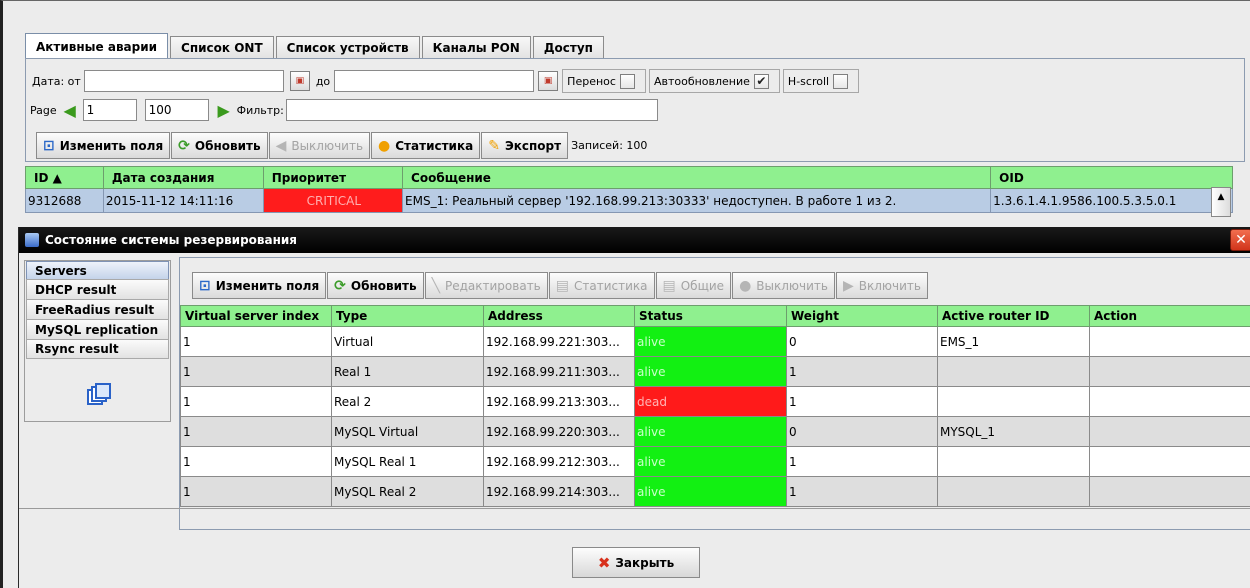 Image resolution: width=1250 pixels, height=588 pixels. What do you see at coordinates (407, 316) in the screenshot?
I see `col-type: Type` at bounding box center [407, 316].